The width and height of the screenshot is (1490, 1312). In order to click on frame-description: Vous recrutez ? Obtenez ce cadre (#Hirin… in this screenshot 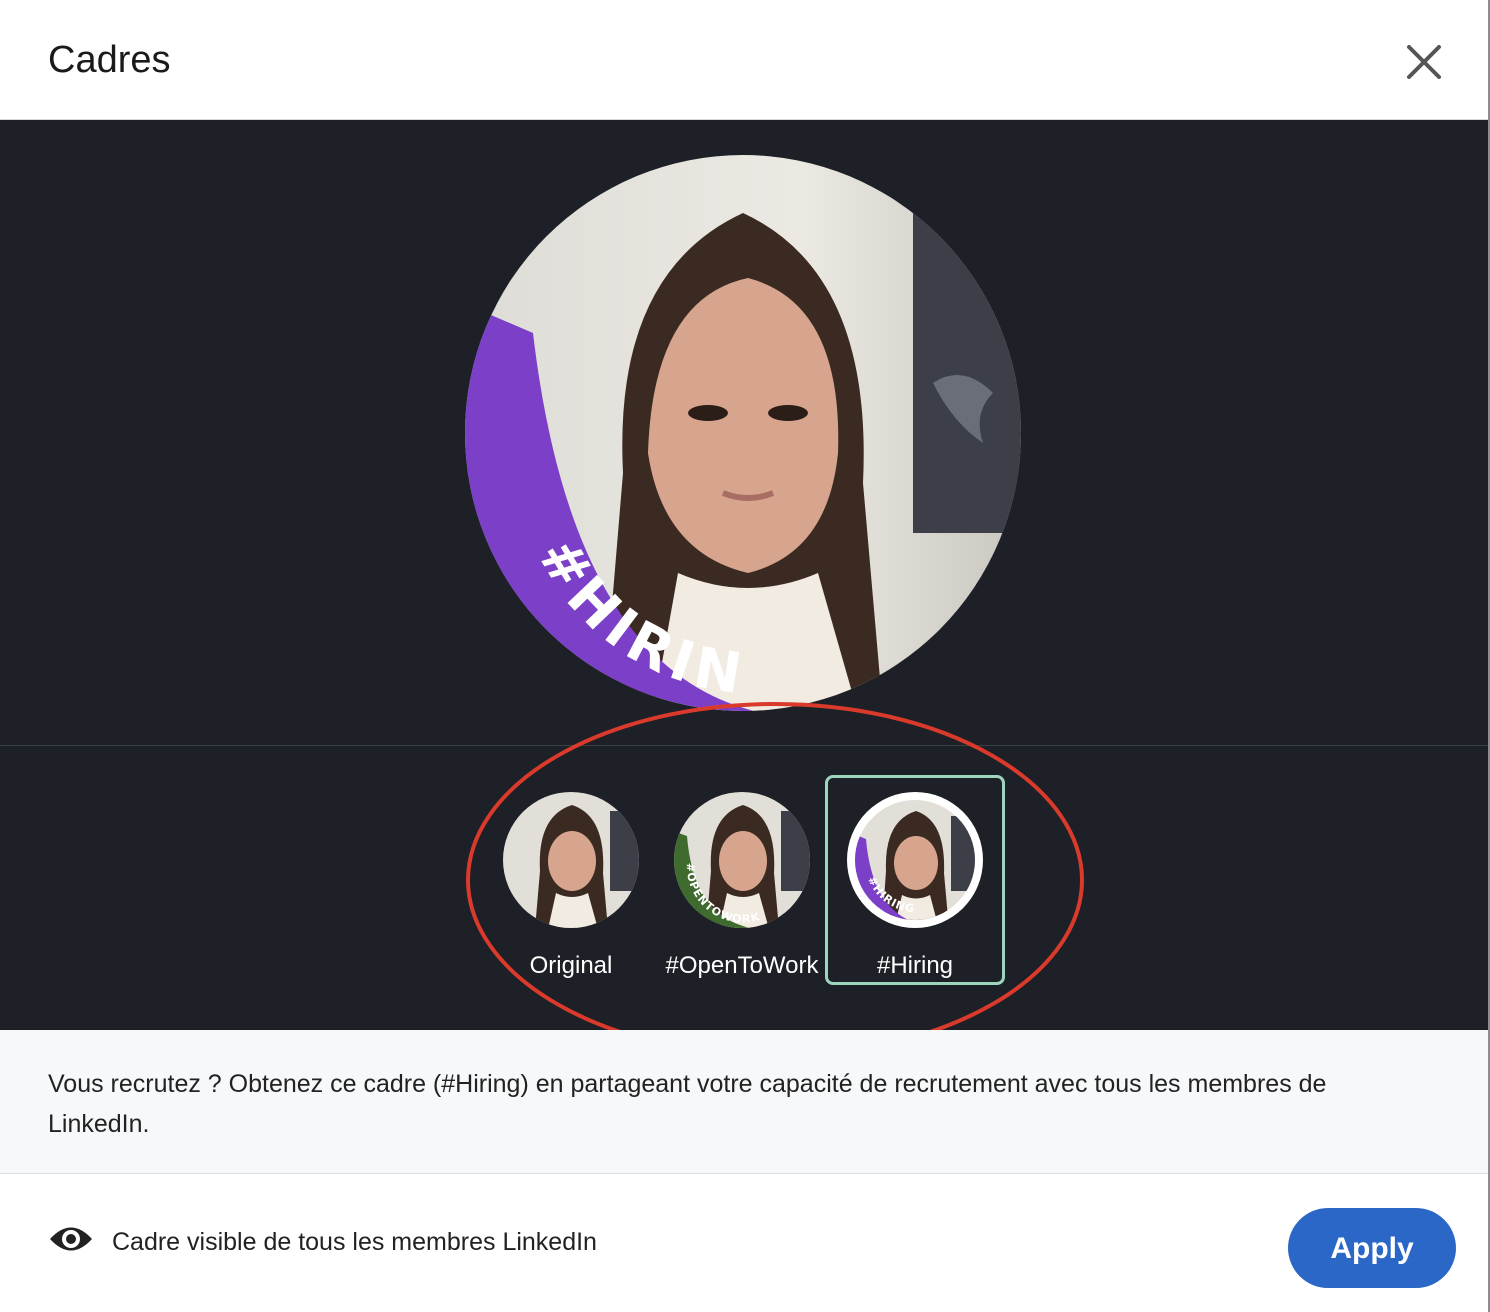, I will do `click(687, 1104)`.